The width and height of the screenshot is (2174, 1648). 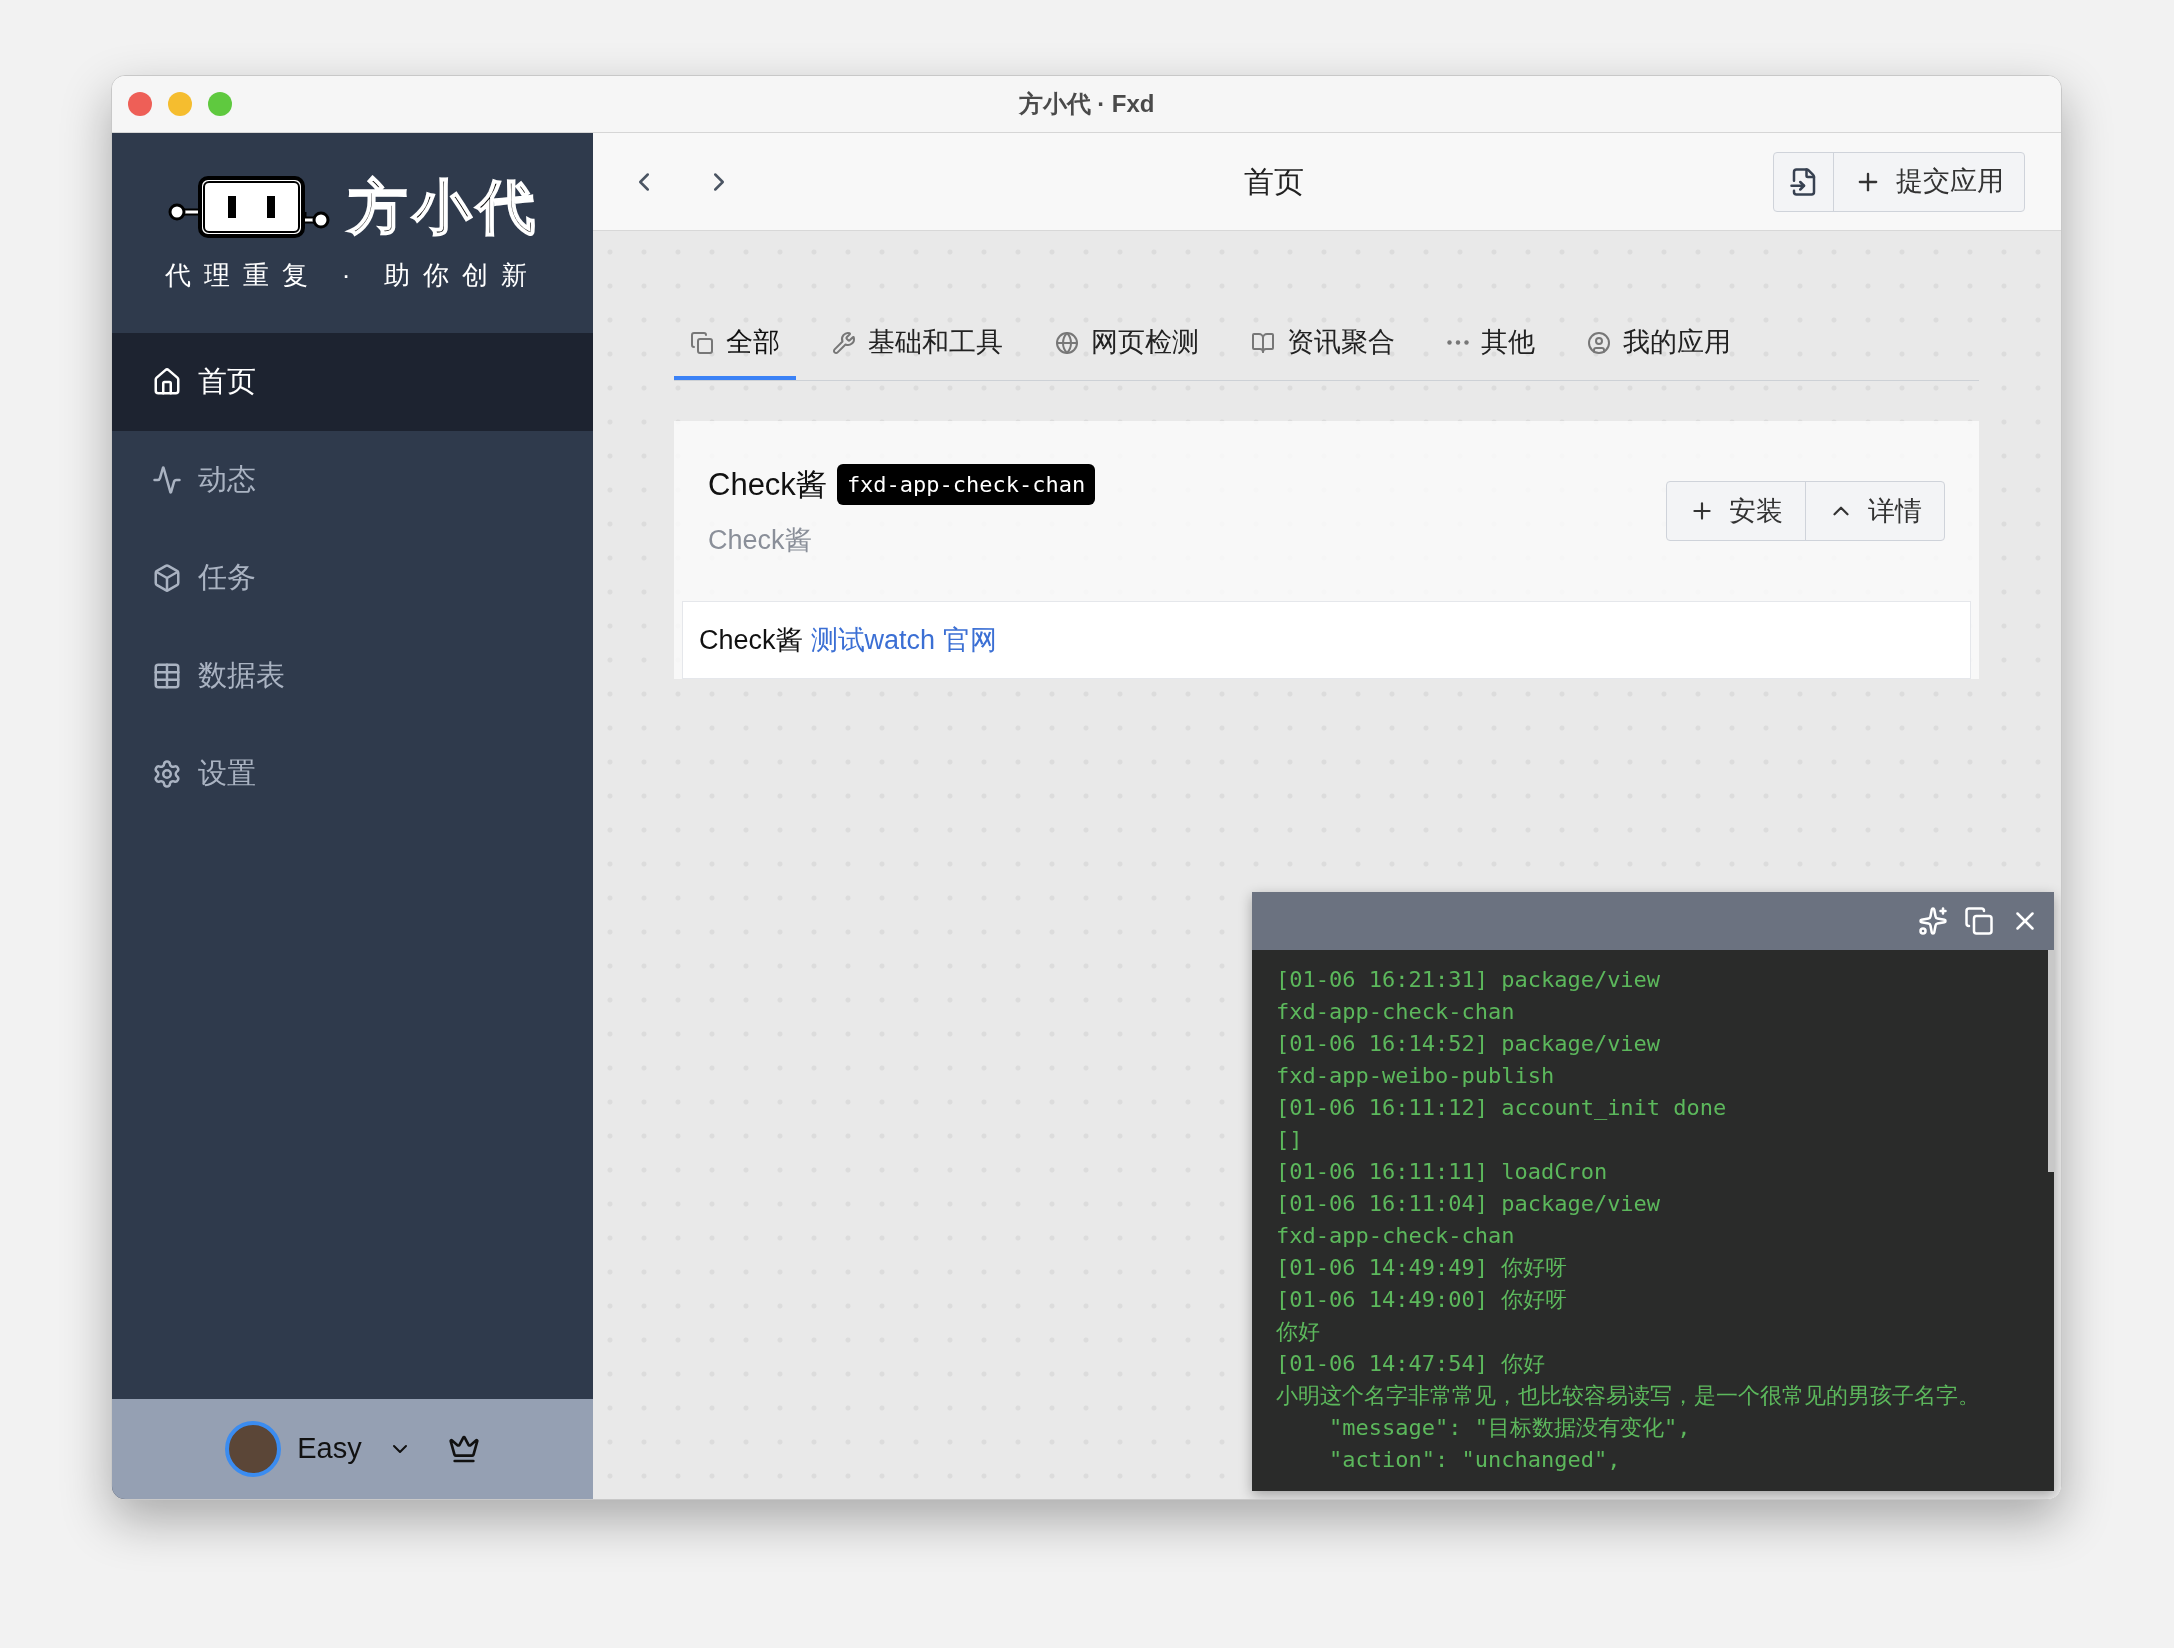 What do you see at coordinates (1933, 921) in the screenshot?
I see `sparkles-icon` at bounding box center [1933, 921].